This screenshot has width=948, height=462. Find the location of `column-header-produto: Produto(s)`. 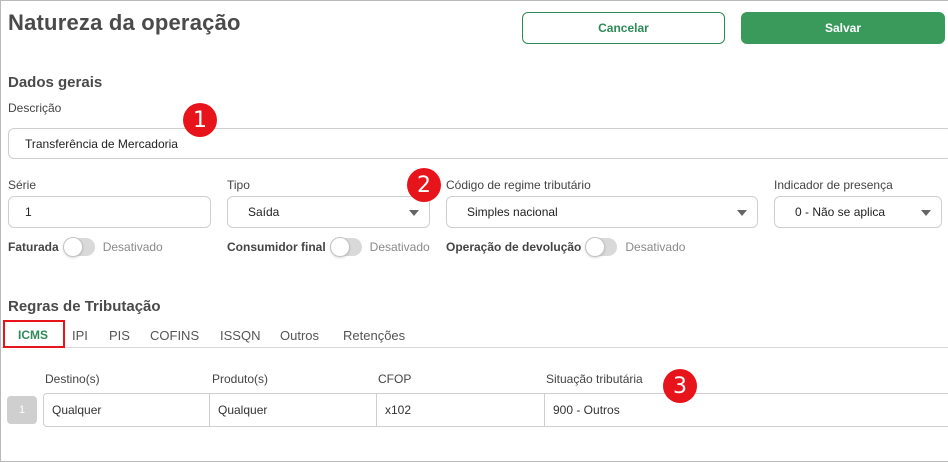

column-header-produto: Produto(s) is located at coordinates (240, 379).